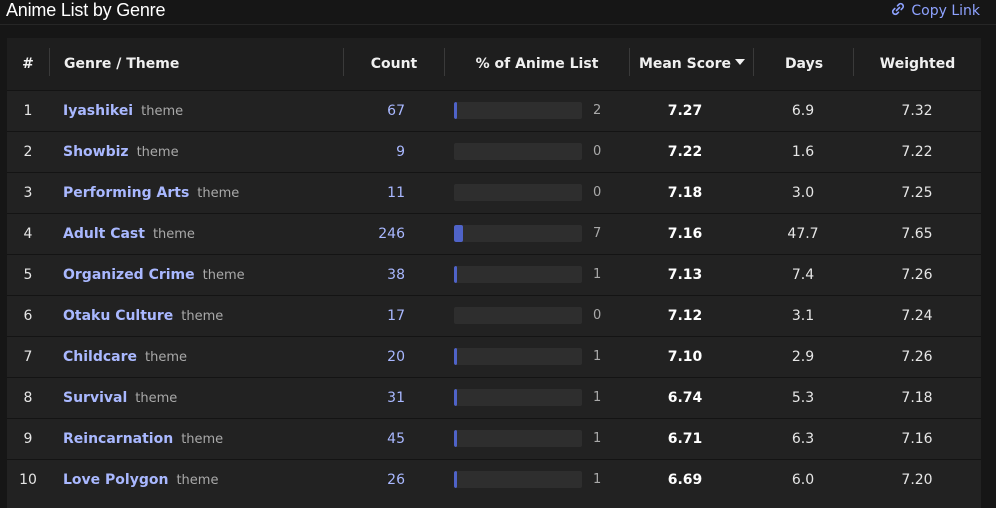 The height and width of the screenshot is (508, 996). What do you see at coordinates (376, 111) in the screenshot?
I see `row-count: 67` at bounding box center [376, 111].